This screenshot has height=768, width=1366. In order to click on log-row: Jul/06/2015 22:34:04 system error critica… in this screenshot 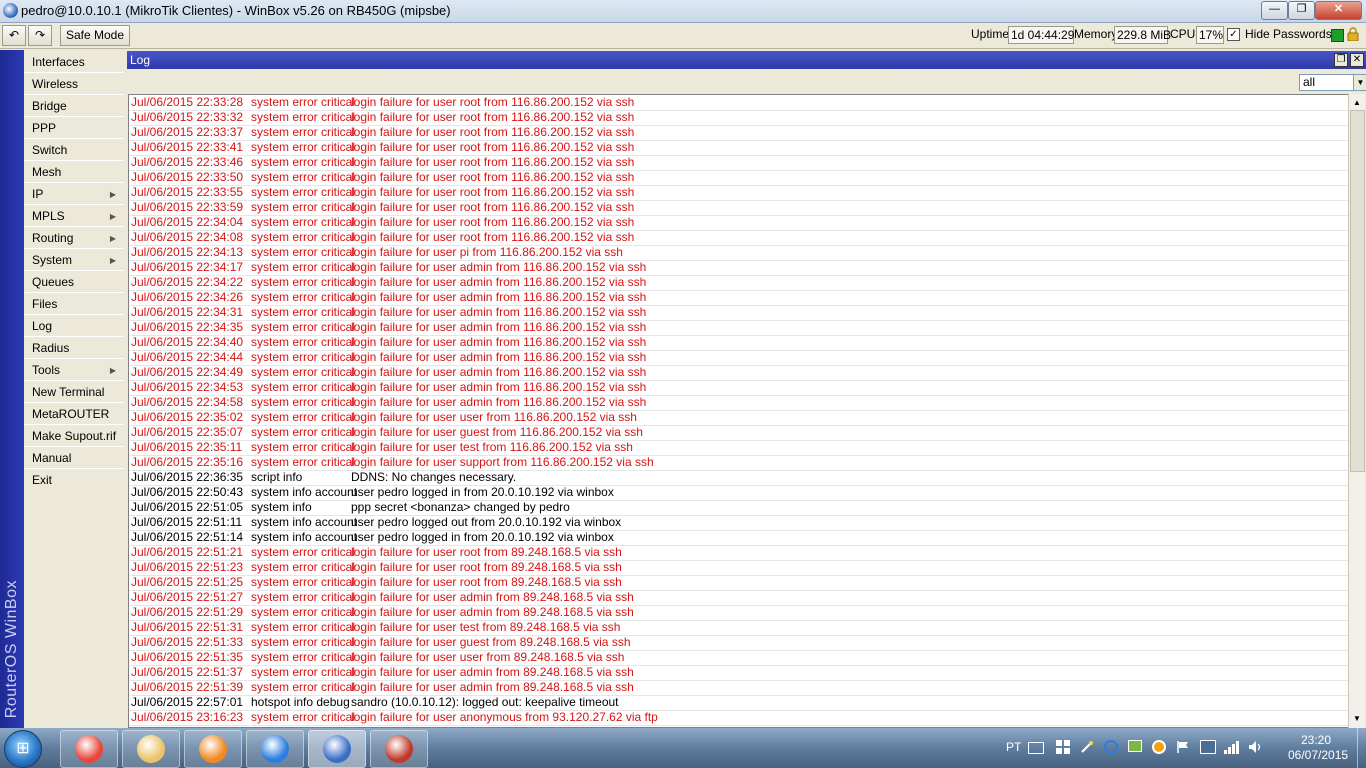, I will do `click(738, 223)`.